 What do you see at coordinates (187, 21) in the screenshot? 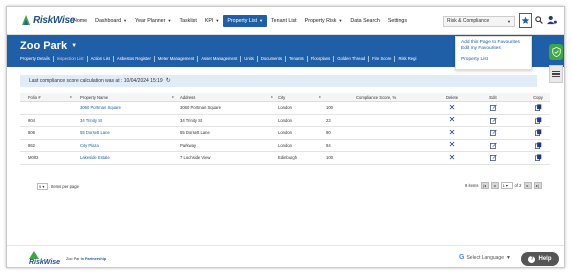
I see `nav-item-tasklist: Tasklist` at bounding box center [187, 21].